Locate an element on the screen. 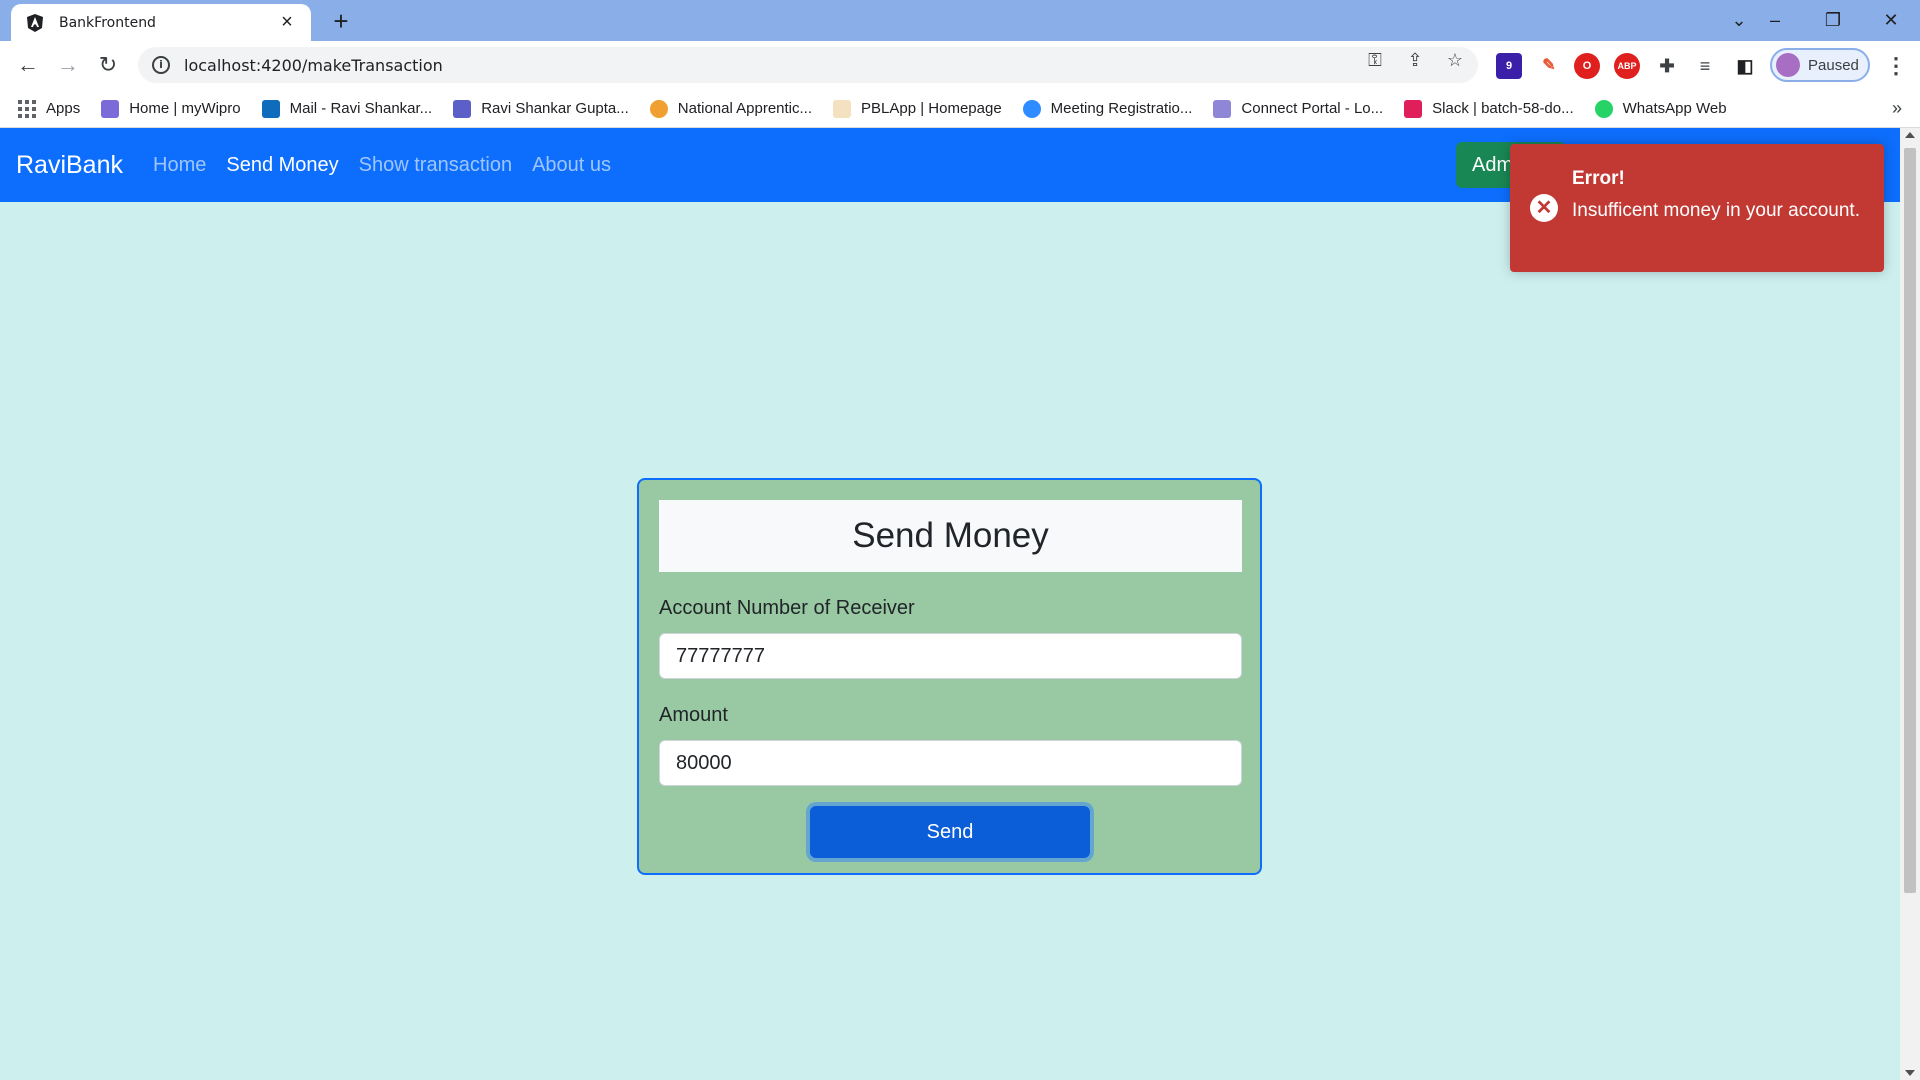 The height and width of the screenshot is (1080, 1920). site-info-icon: i is located at coordinates (161, 65).